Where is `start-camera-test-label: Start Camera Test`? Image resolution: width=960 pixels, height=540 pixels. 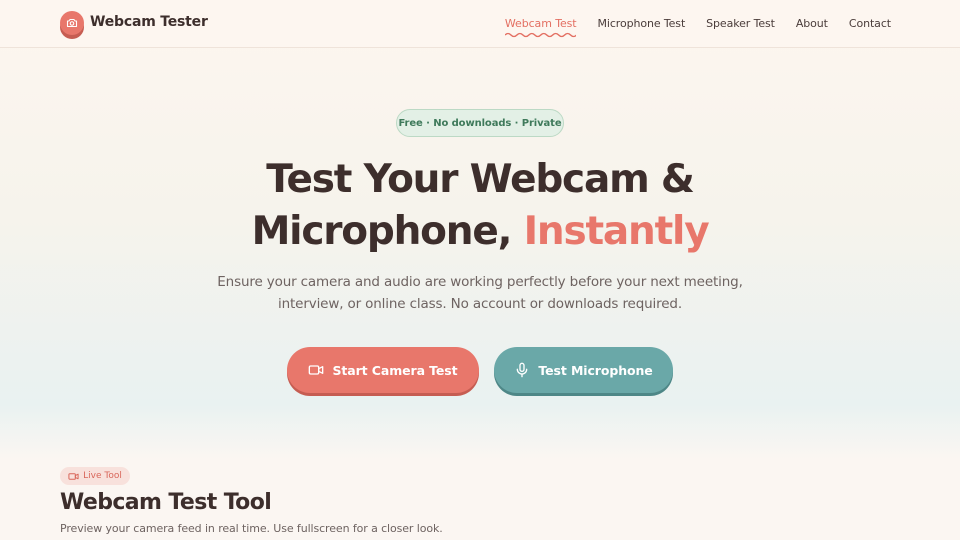
start-camera-test-label: Start Camera Test is located at coordinates (395, 370).